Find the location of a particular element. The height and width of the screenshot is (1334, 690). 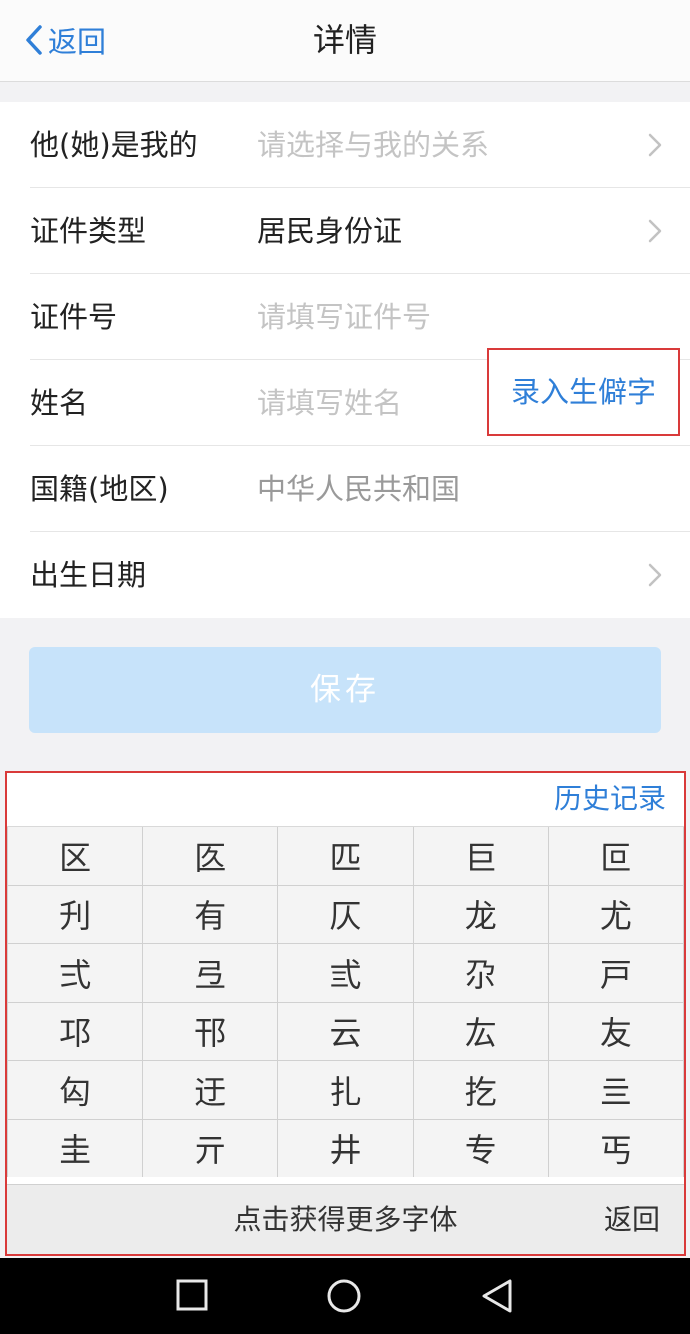

history-button: 历史记录 is located at coordinates (610, 799).